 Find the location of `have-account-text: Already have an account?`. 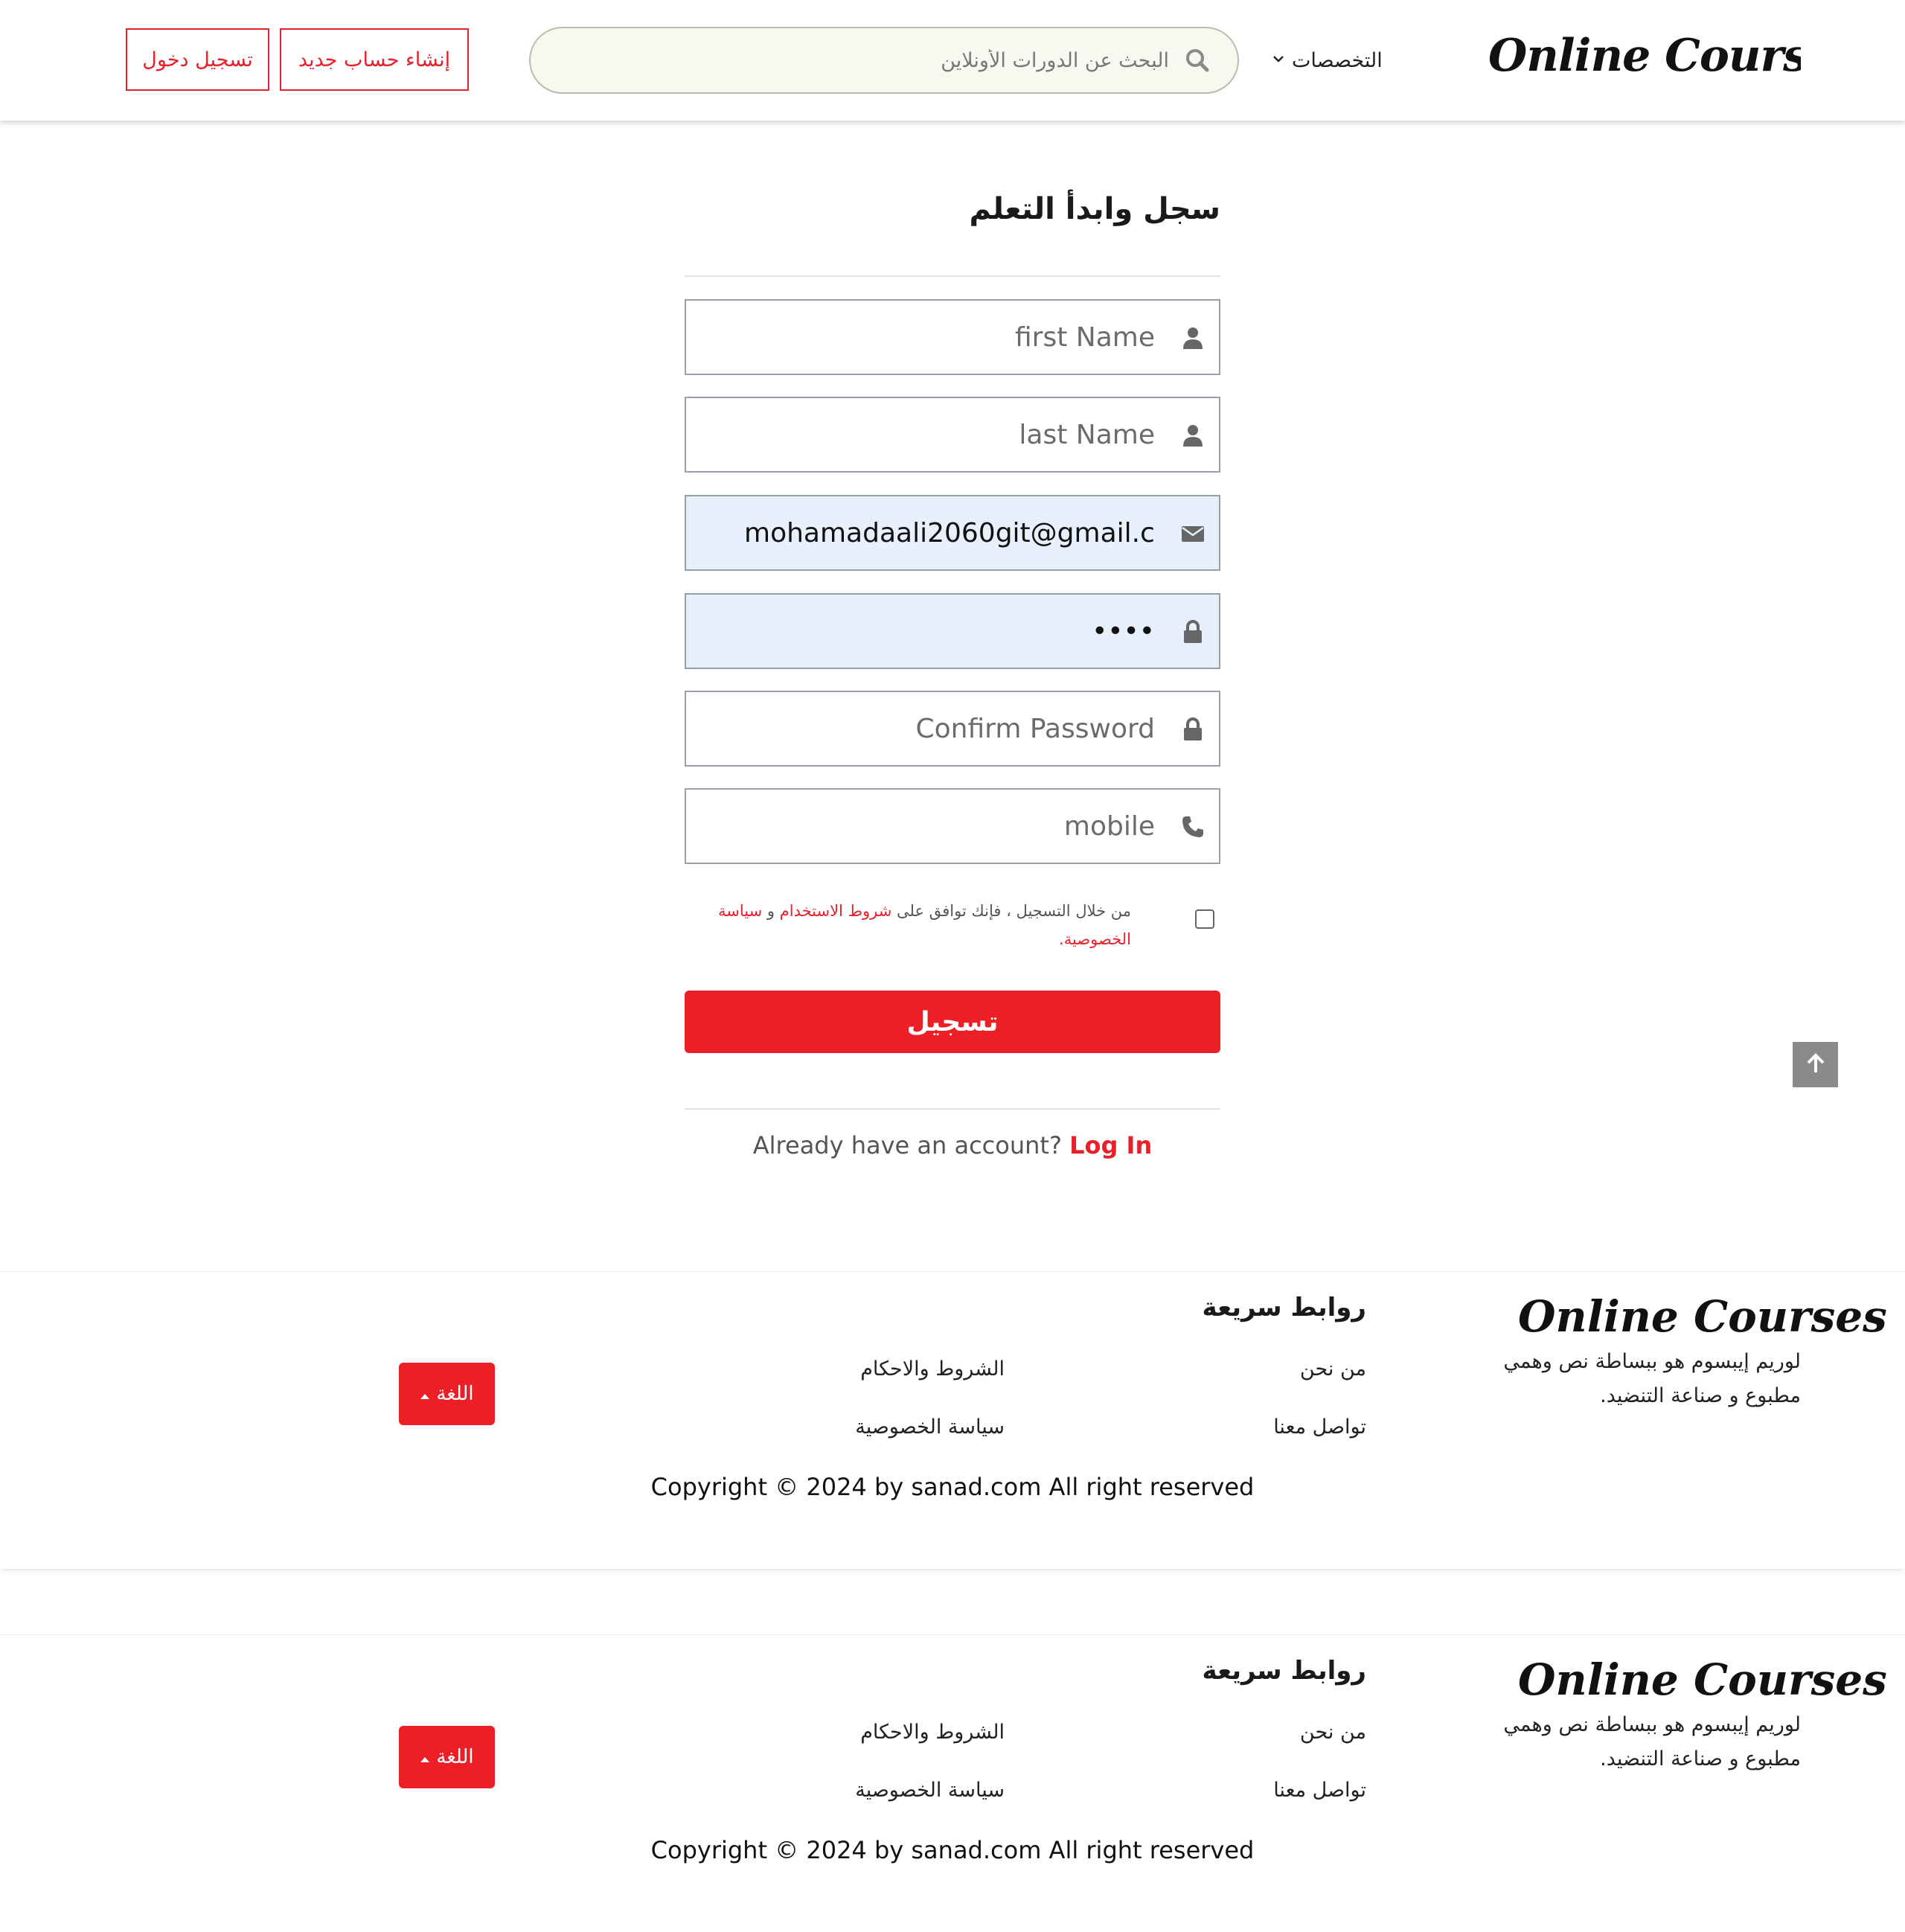

have-account-text: Already have an account? is located at coordinates (907, 1145).